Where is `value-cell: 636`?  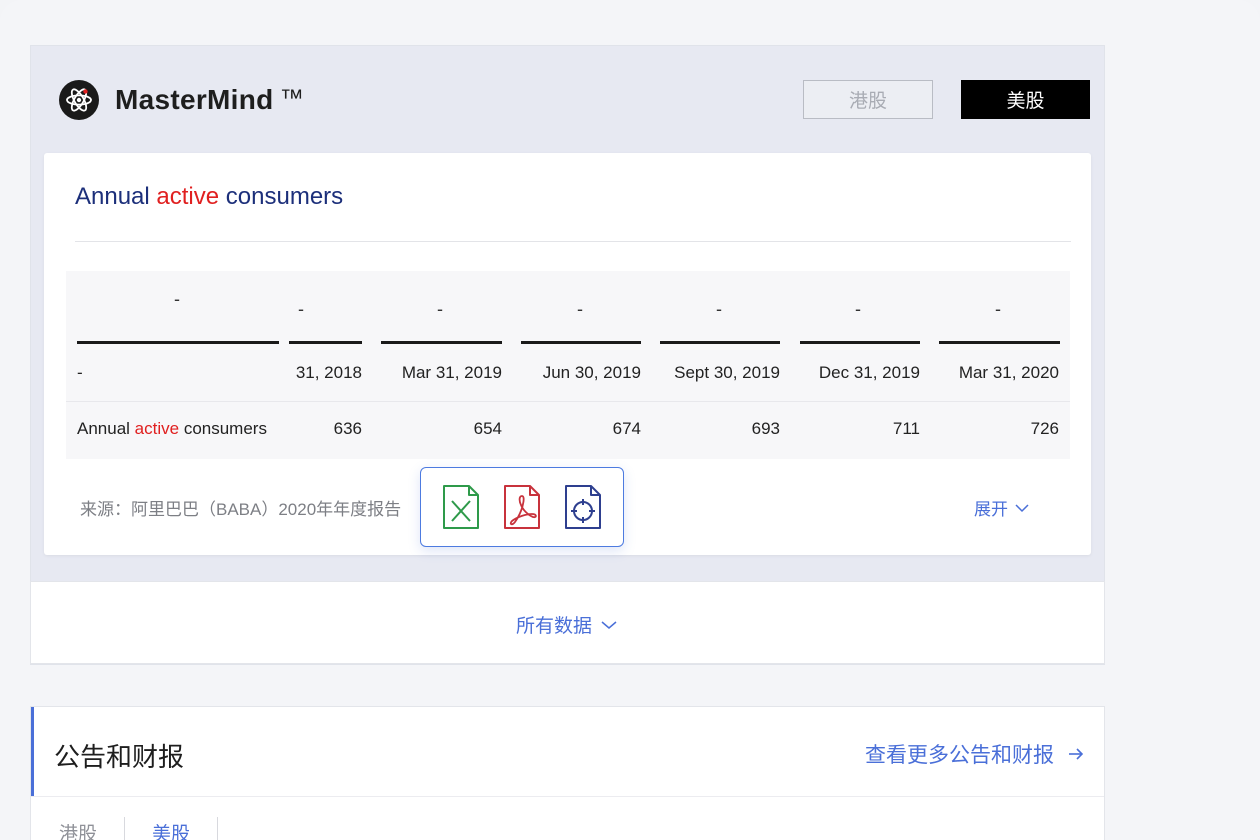 value-cell: 636 is located at coordinates (347, 428).